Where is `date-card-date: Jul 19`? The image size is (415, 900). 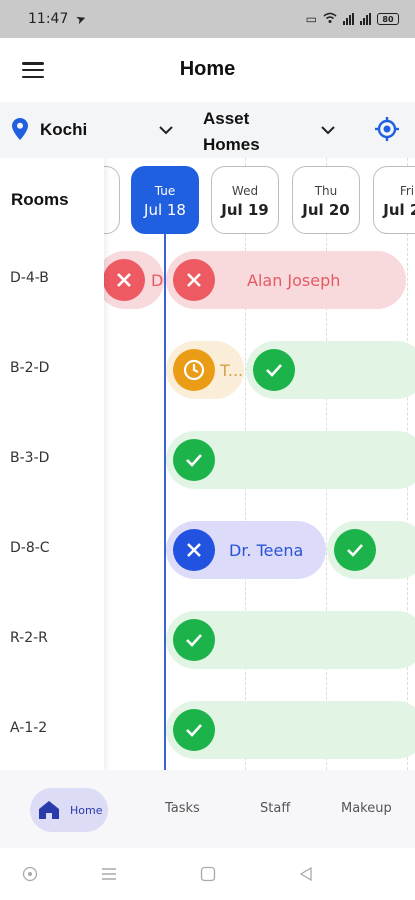 date-card-date: Jul 19 is located at coordinates (245, 210).